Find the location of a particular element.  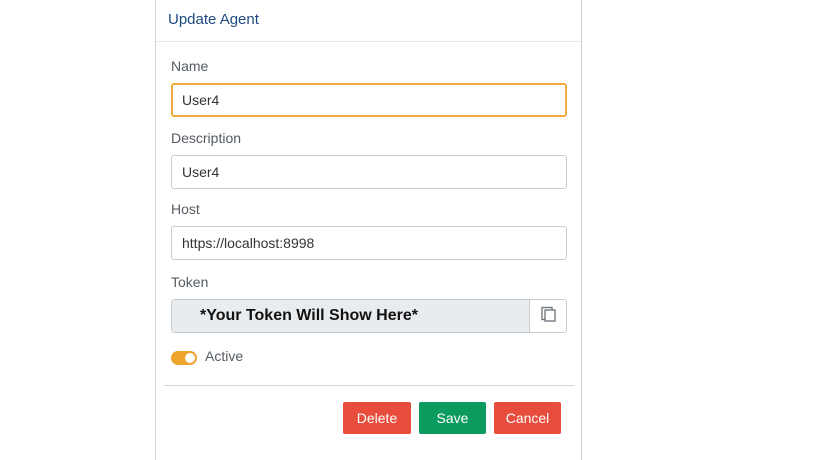

dialog-footer: Delete Save Cancel is located at coordinates (452, 418).